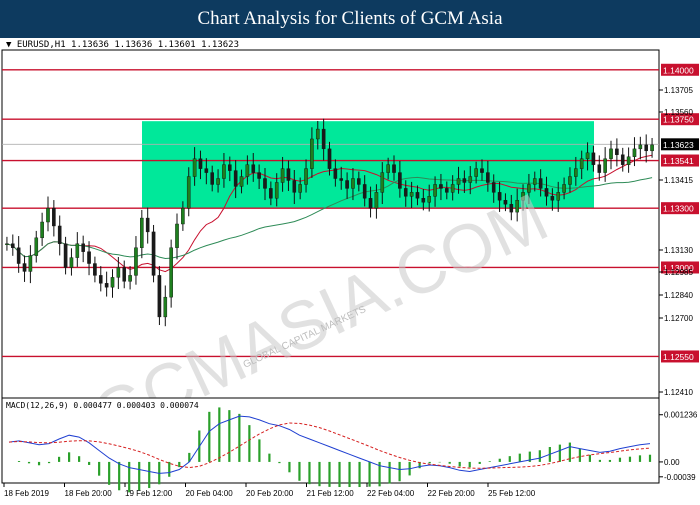  Describe the element at coordinates (270, 493) in the screenshot. I see `time-label: 20 Feb 20:00` at that location.